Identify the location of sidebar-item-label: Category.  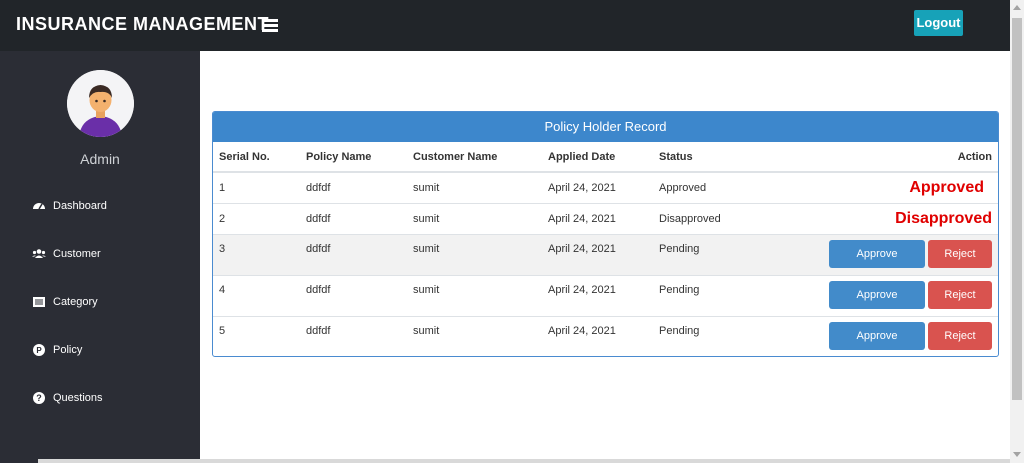
(75, 302).